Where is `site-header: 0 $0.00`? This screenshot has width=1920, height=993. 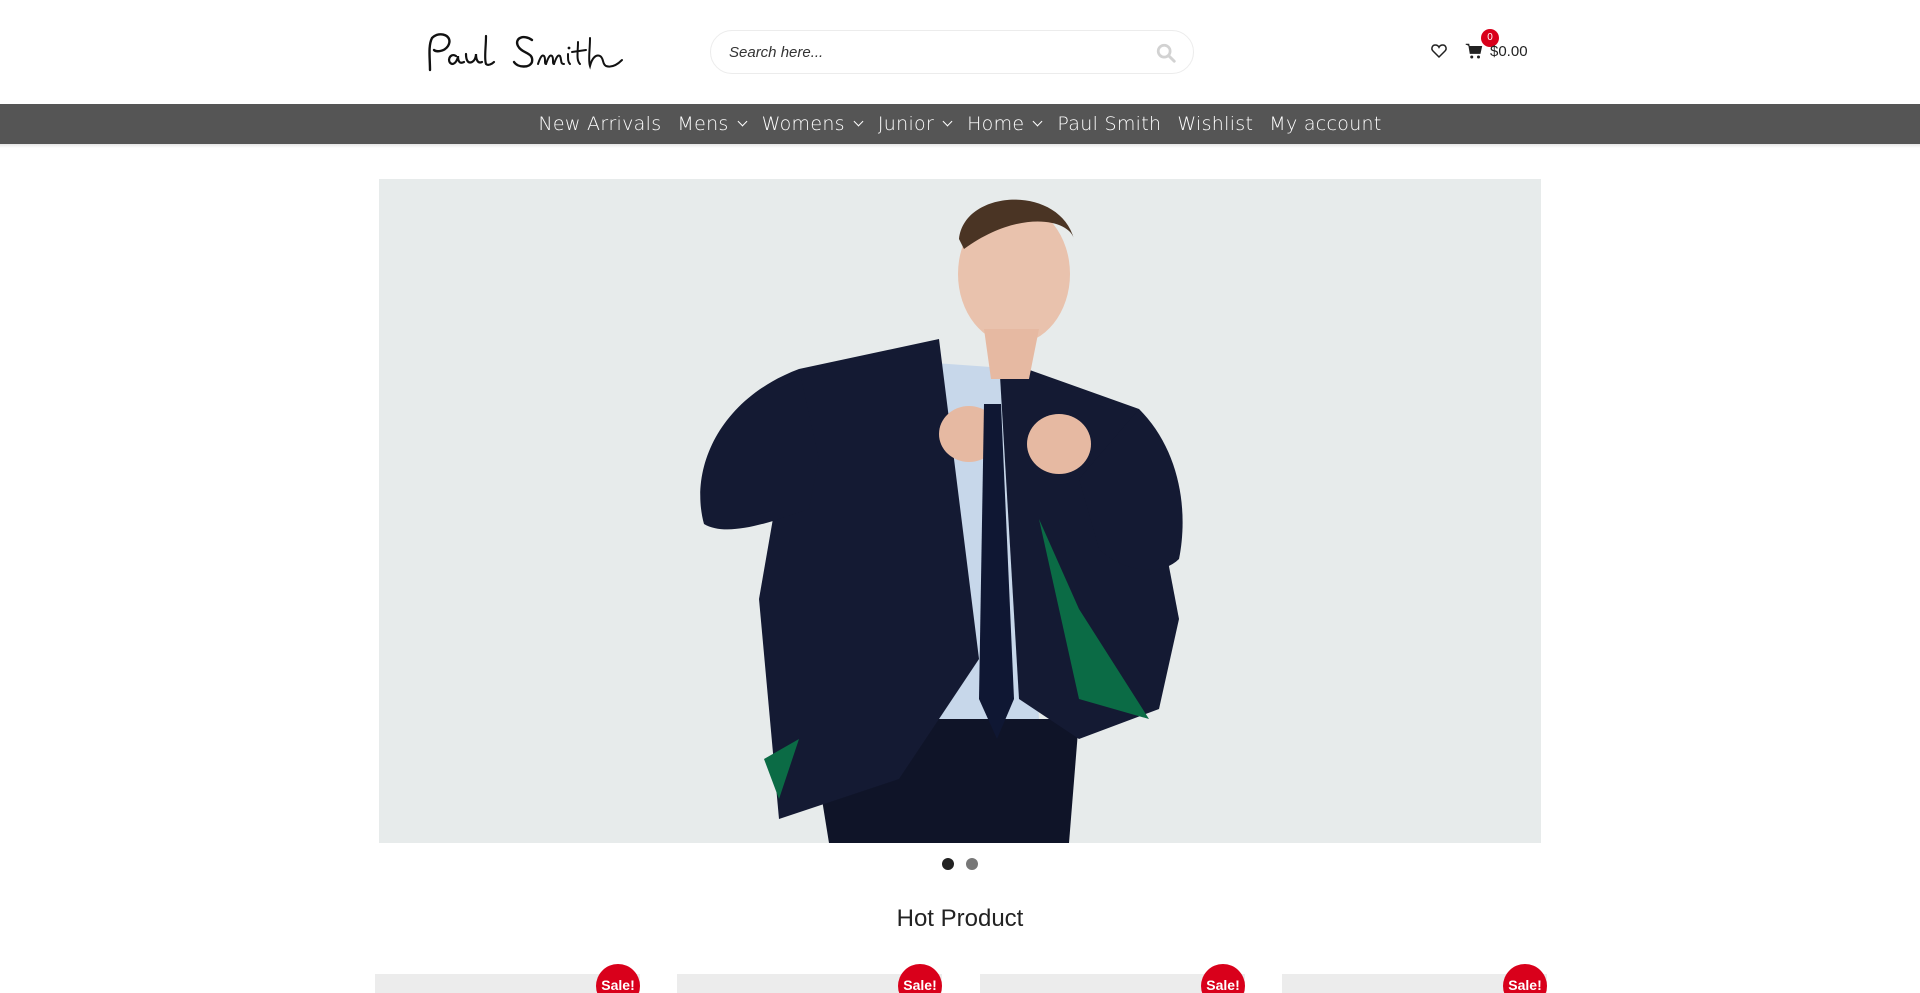 site-header: 0 $0.00 is located at coordinates (960, 52).